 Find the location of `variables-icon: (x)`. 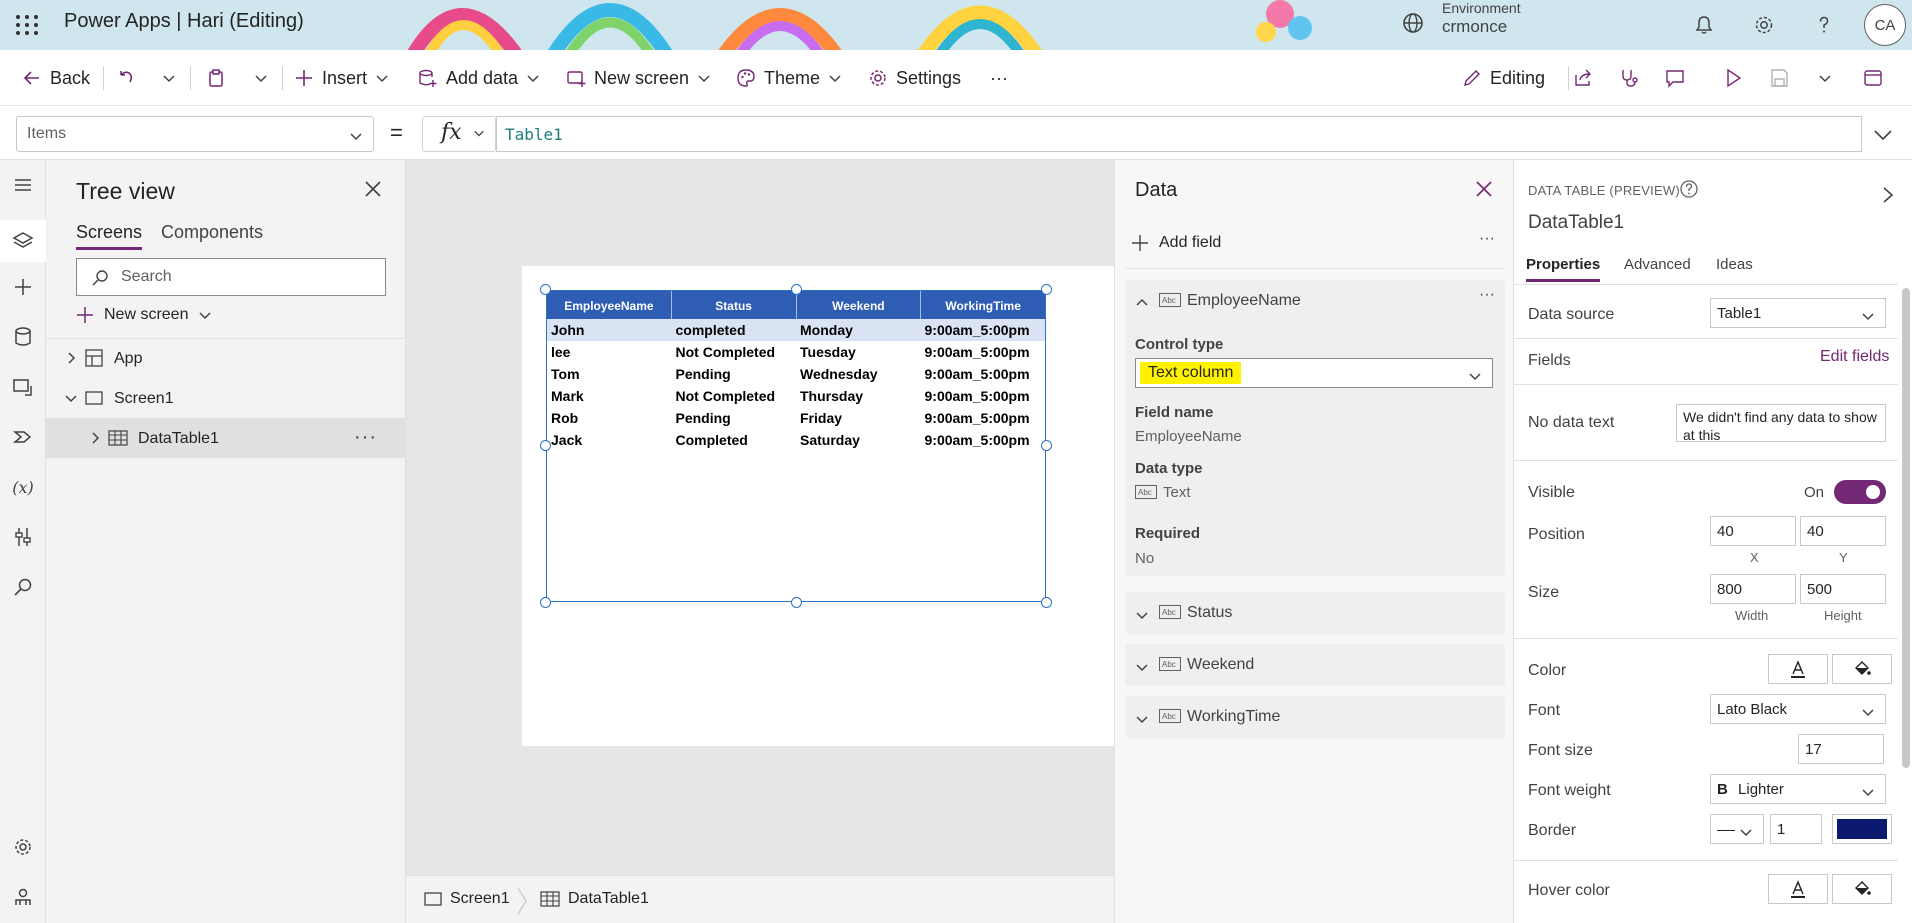

variables-icon: (x) is located at coordinates (23, 487).